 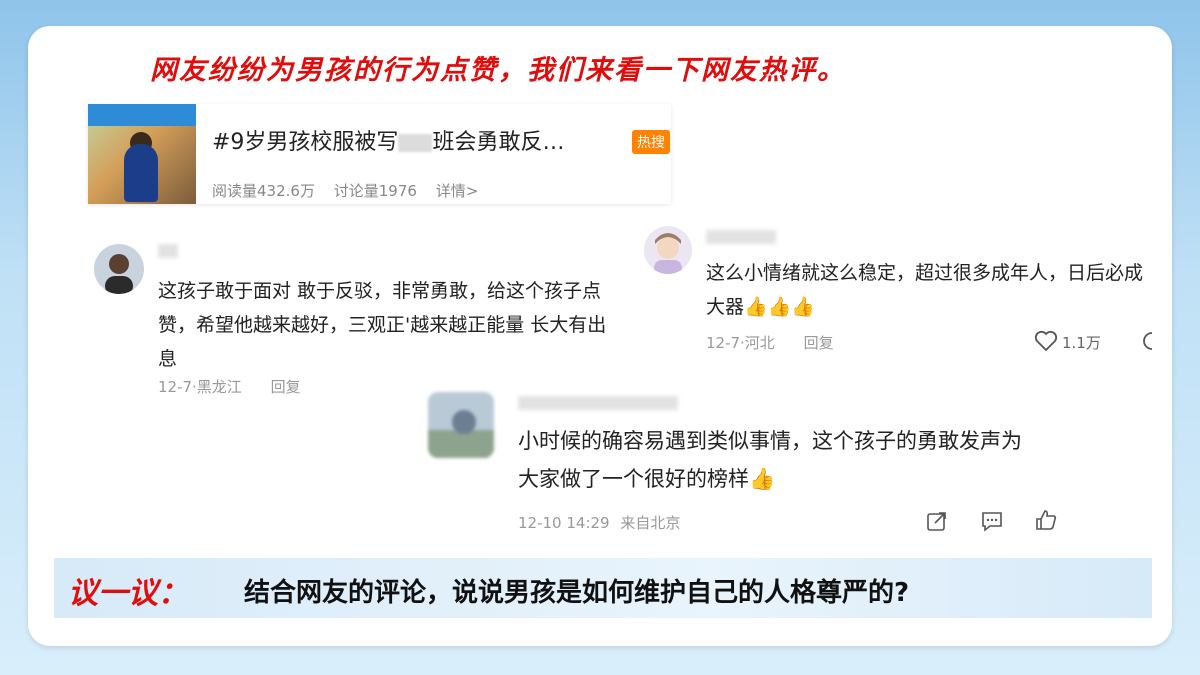 I want to click on comment-2-meta: 12-7·河北 回复, so click(x=782, y=342).